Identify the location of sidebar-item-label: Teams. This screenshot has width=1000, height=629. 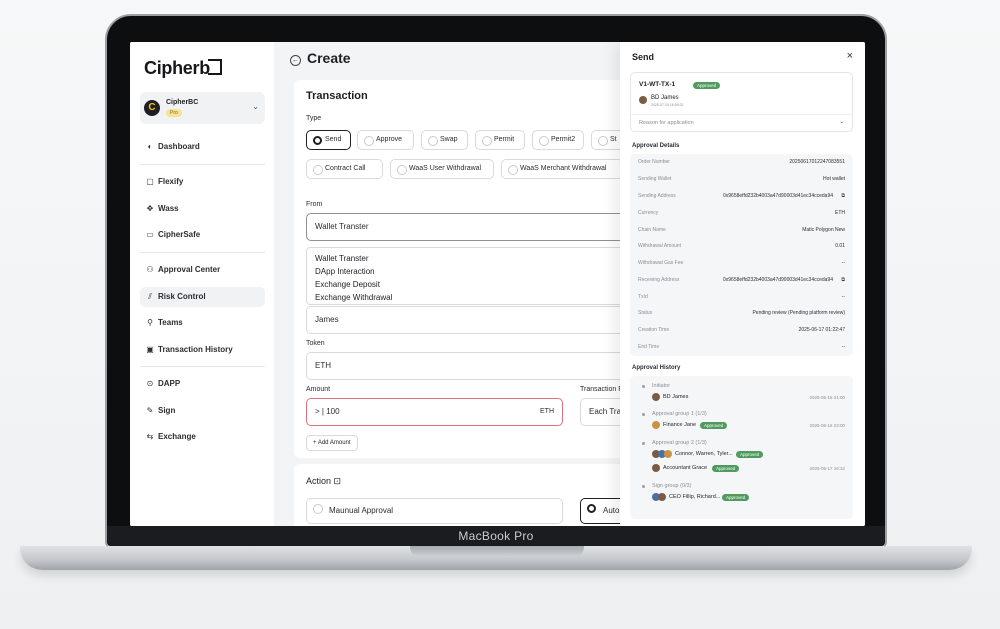
(170, 322).